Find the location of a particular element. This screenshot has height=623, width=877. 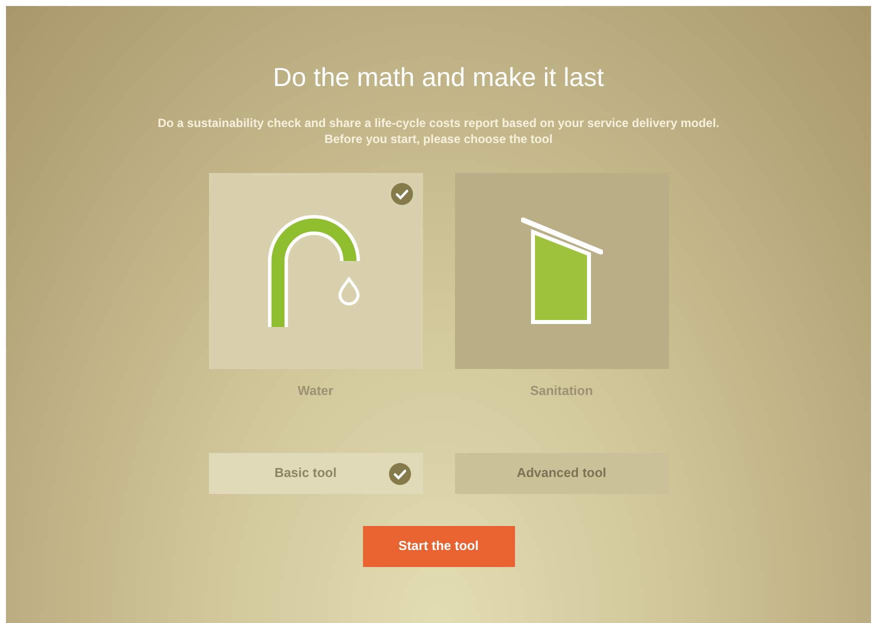

sector-label: Water is located at coordinates (316, 391).